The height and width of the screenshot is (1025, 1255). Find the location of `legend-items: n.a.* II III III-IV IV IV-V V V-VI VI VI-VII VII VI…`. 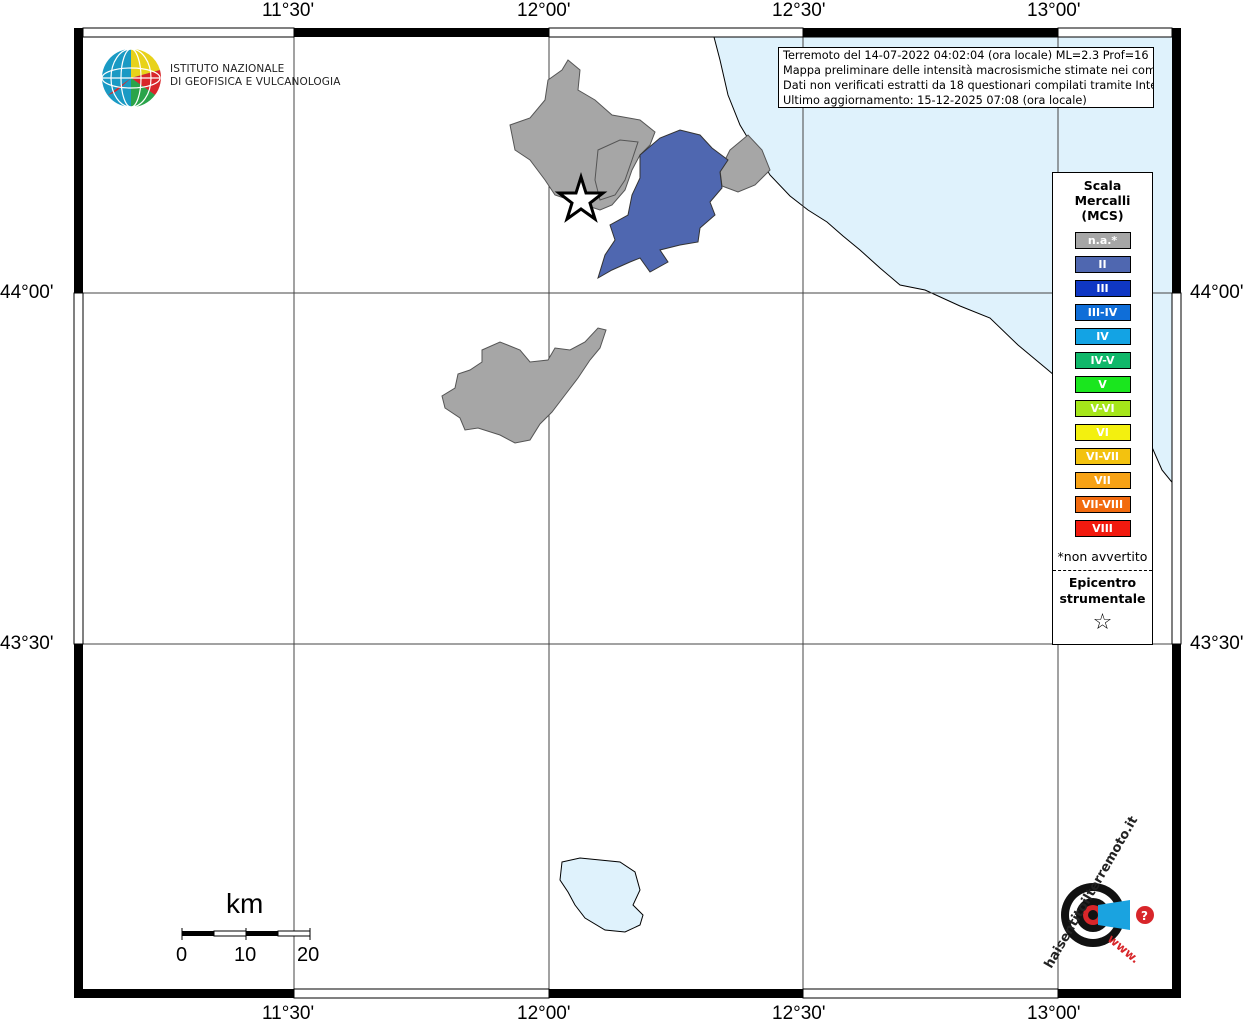

legend-items: n.a.* II III III-IV IV IV-V V V-VI VI VI-VII VII VI… is located at coordinates (1102, 384).